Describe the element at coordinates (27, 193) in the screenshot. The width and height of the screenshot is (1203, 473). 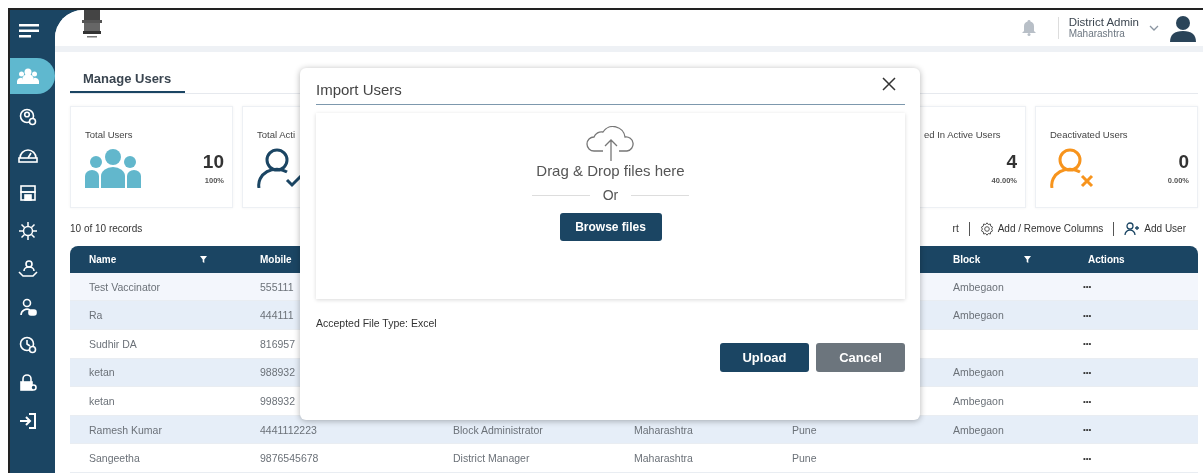
I see `store-icon` at that location.